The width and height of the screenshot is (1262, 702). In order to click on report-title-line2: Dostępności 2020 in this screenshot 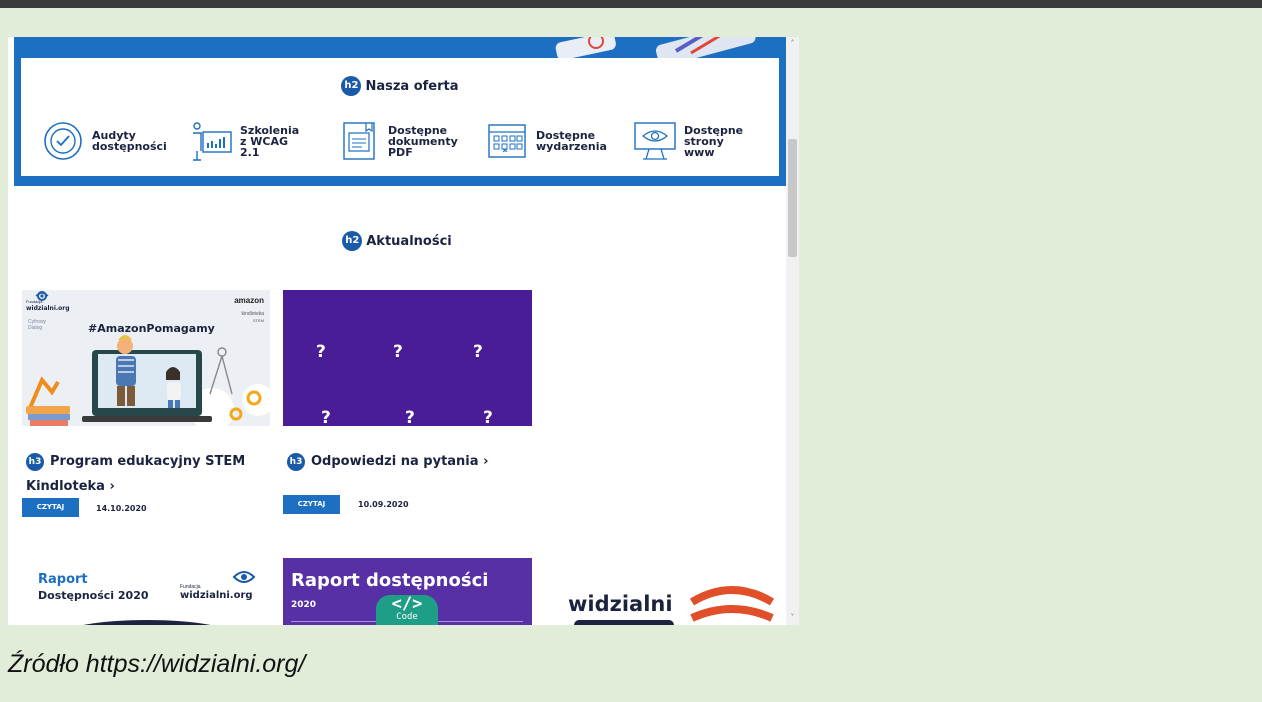, I will do `click(93, 595)`.